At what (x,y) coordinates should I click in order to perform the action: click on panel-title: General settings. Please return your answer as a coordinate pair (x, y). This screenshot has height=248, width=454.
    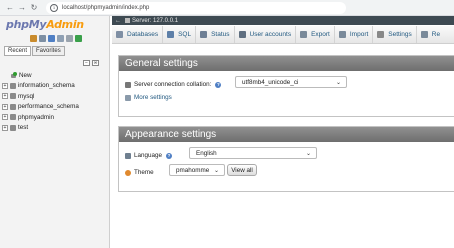
    Looking at the image, I should click on (286, 63).